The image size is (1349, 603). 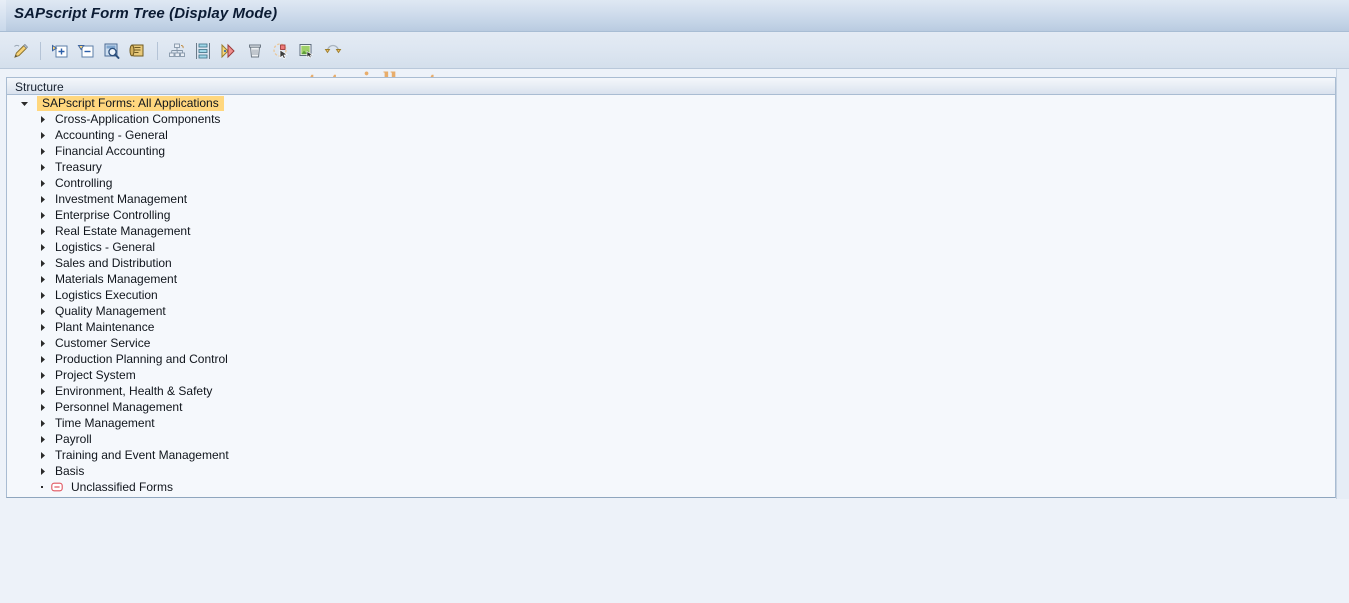 I want to click on tree-item: Logistics Execution, so click(x=671, y=295).